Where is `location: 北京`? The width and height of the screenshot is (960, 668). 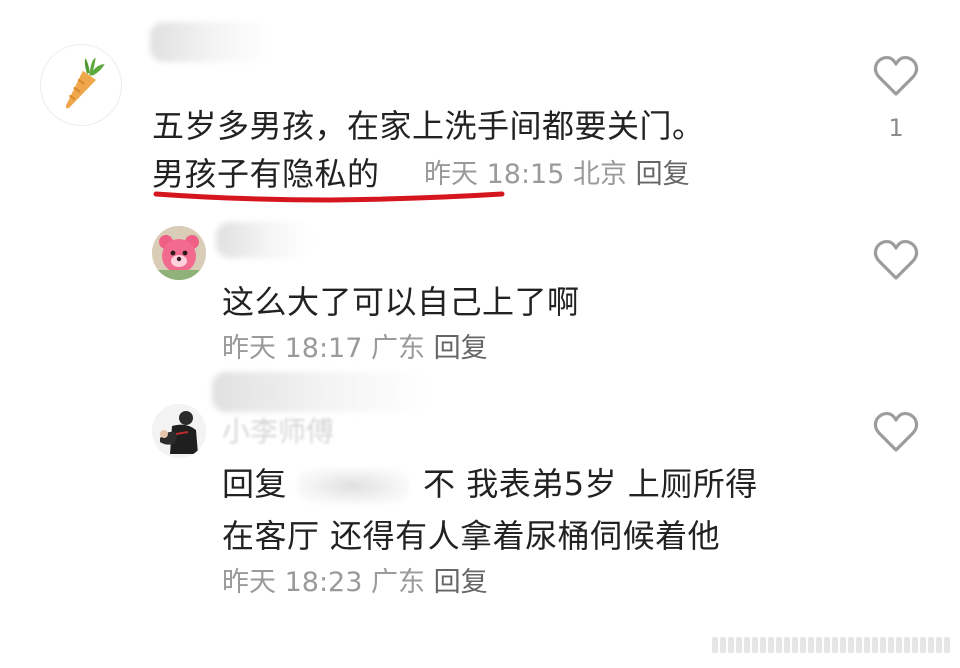 location: 北京 is located at coordinates (600, 174).